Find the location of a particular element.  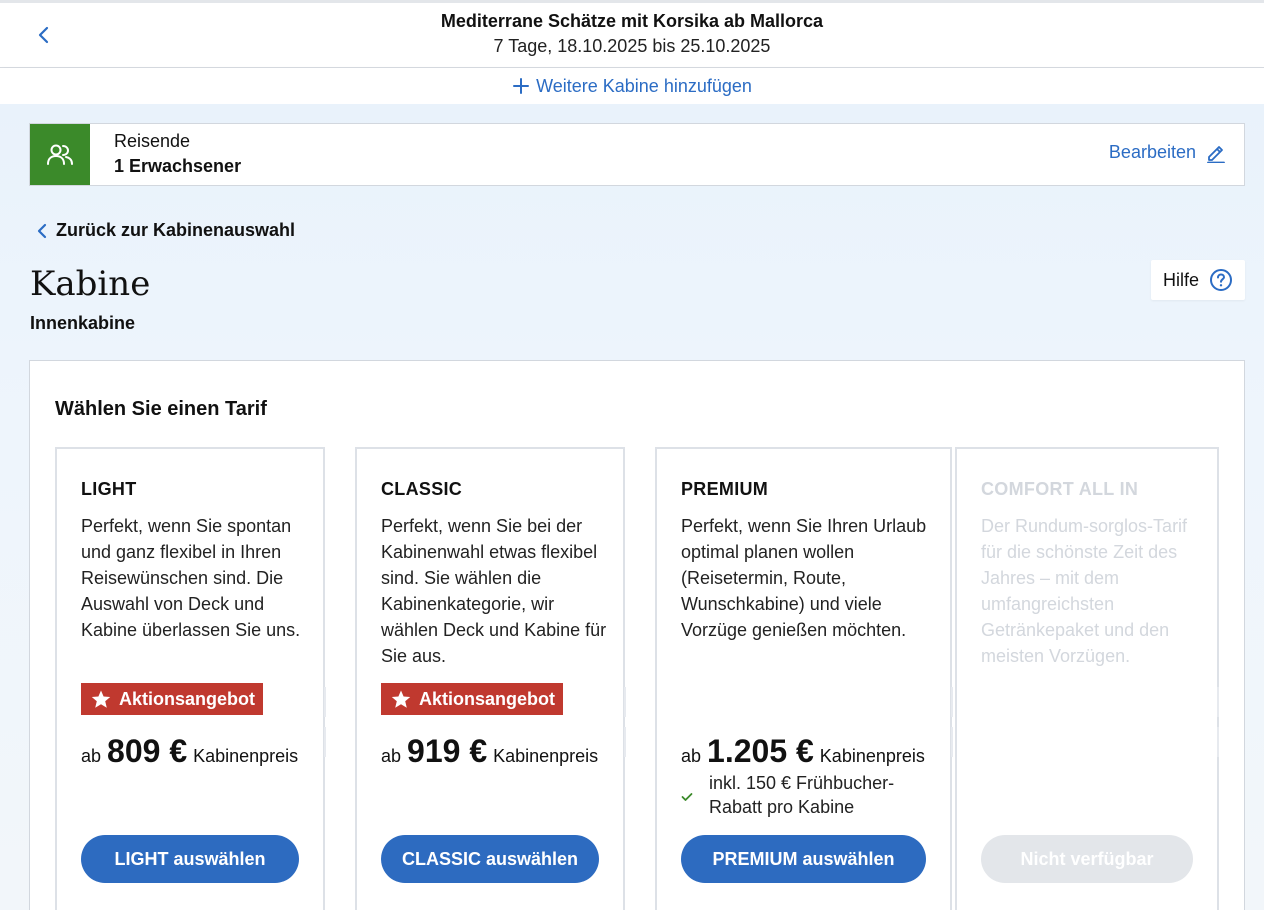

travelers-value: 1 Erwachsener is located at coordinates (178, 166).